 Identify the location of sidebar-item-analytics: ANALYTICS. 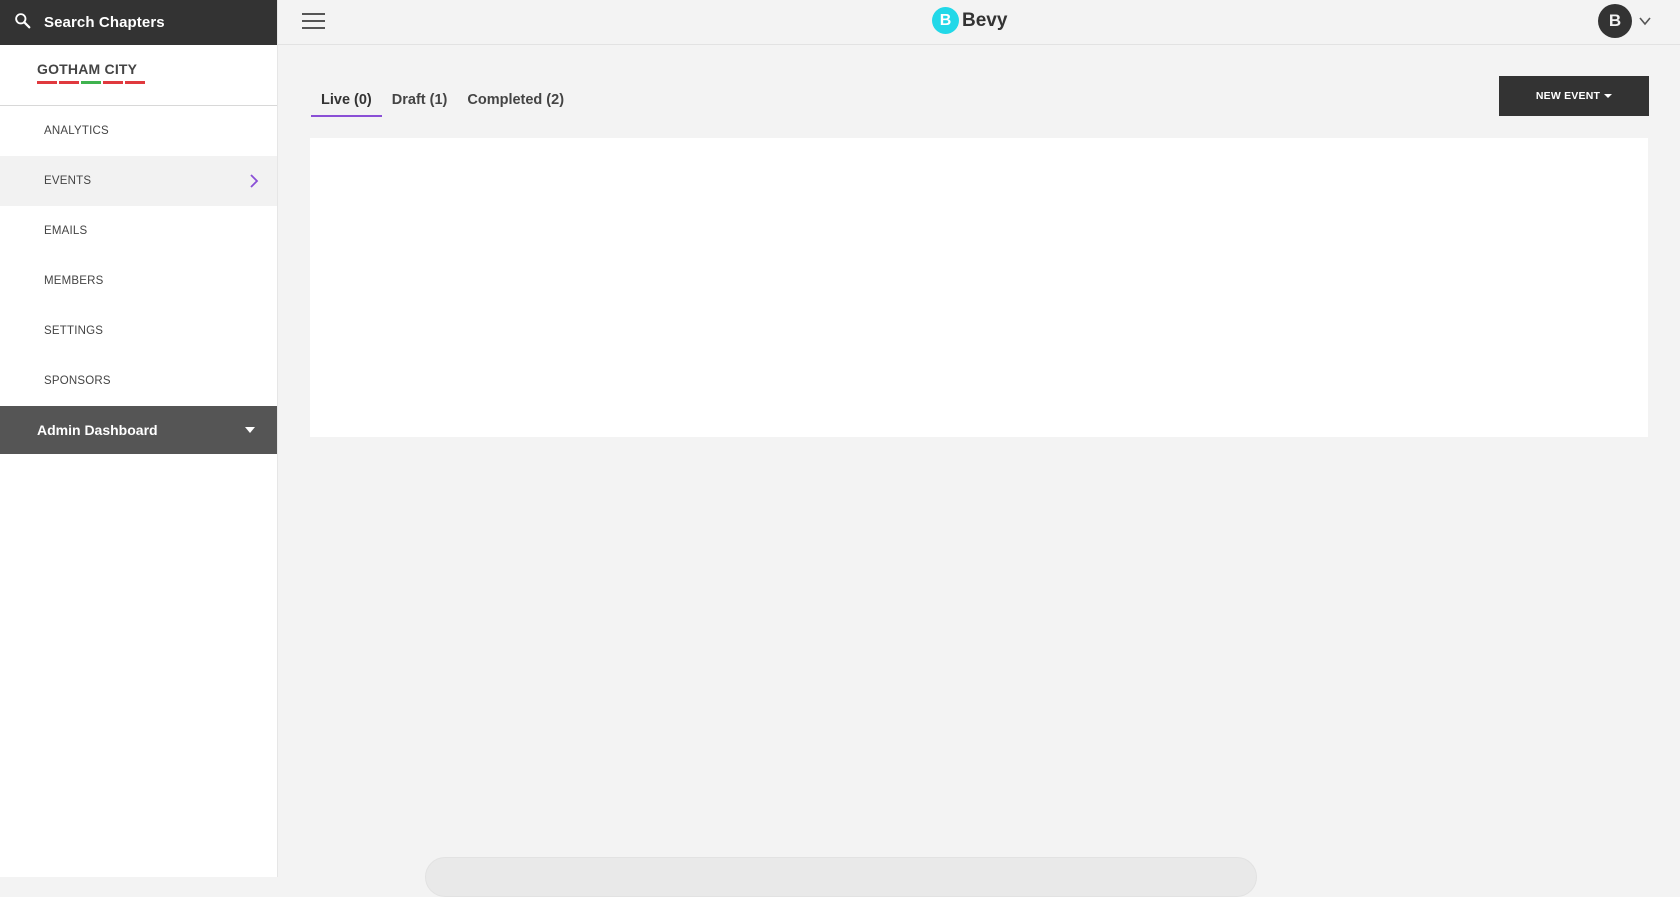
(138, 131).